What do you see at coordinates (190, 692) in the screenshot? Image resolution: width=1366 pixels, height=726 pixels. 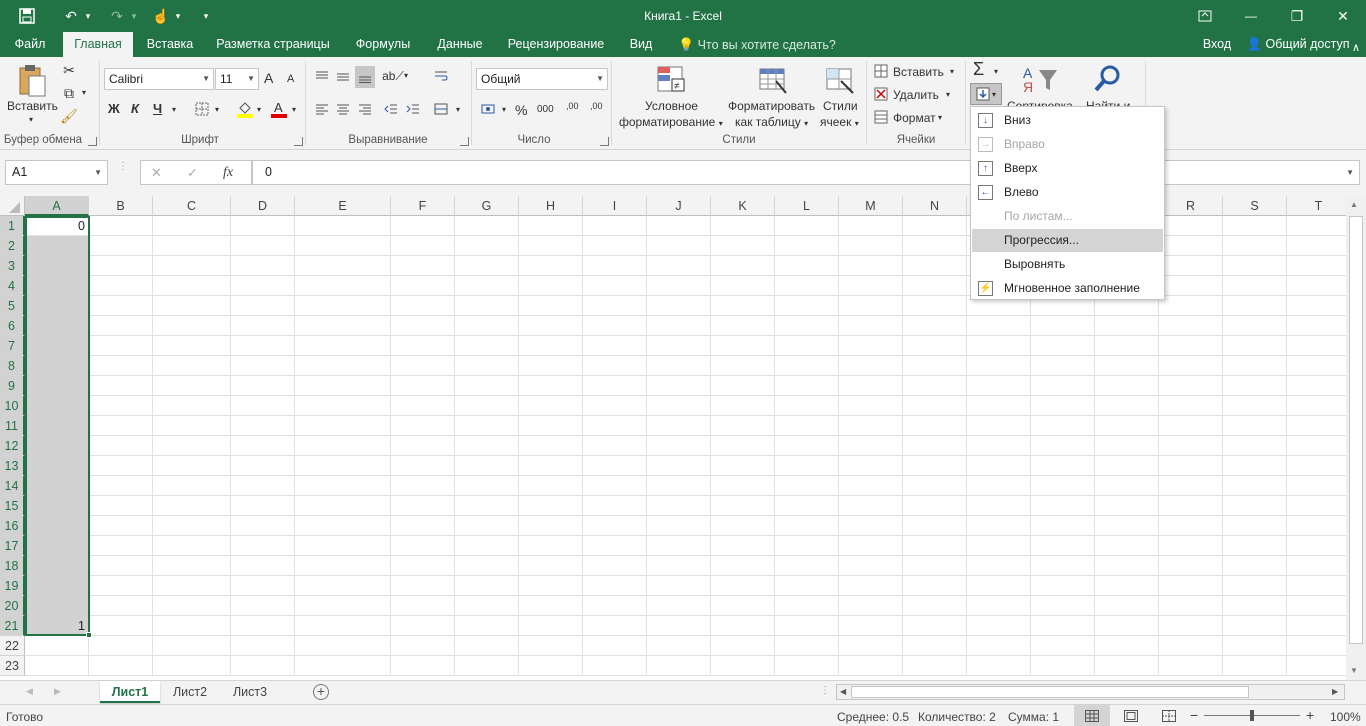 I see `sheet-tab-2: Лист2` at bounding box center [190, 692].